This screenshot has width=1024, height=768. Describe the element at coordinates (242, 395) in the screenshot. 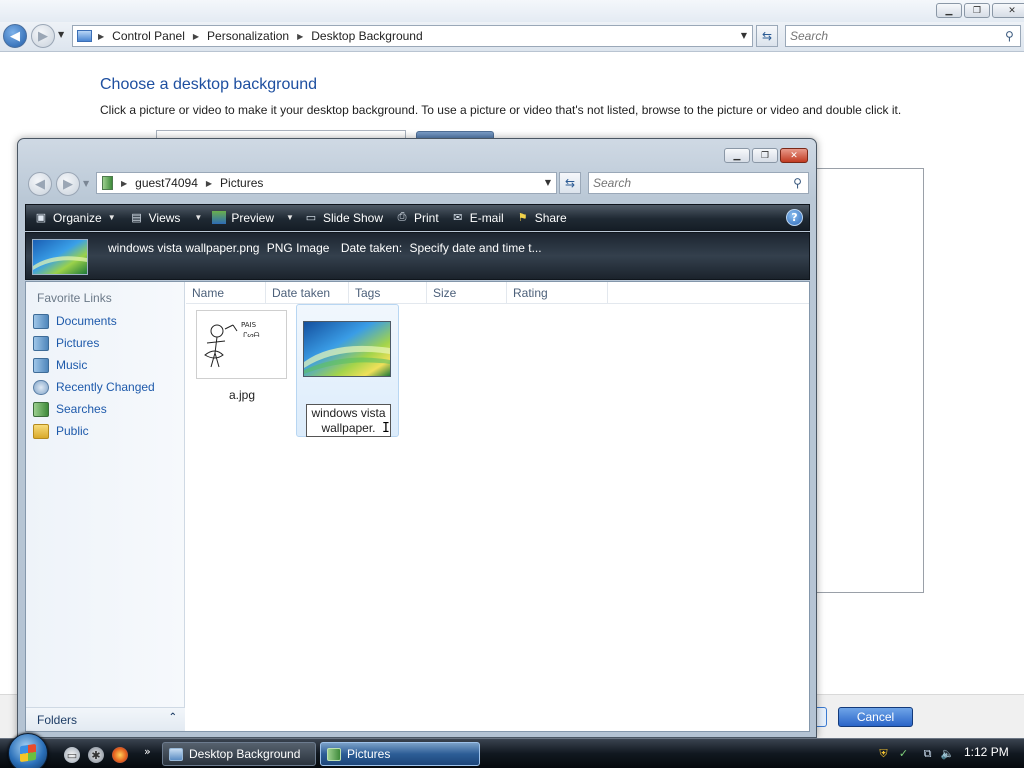

I see `file-name-label: a.jpg` at that location.